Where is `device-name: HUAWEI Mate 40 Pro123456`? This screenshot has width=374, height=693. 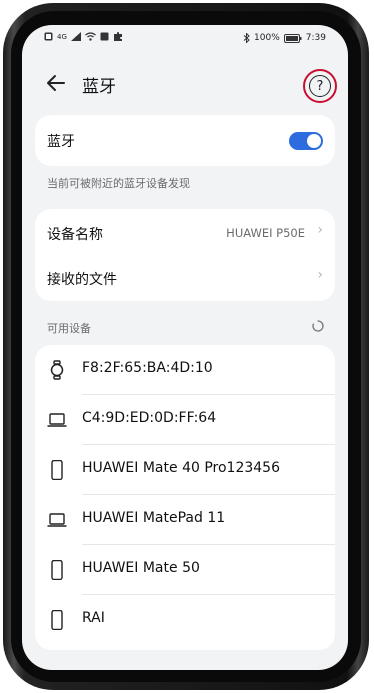
device-name: HUAWEI Mate 40 Pro123456 is located at coordinates (181, 468).